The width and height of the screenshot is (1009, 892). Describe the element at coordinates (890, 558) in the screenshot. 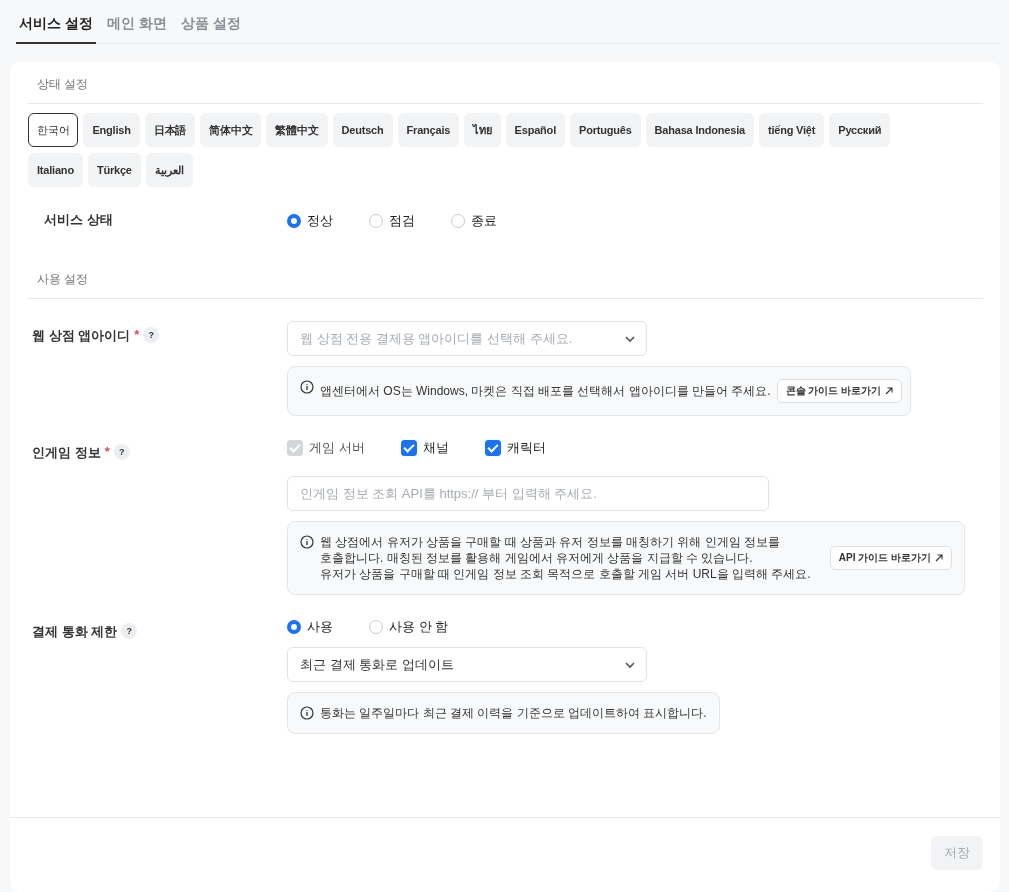

I see `guide-link-button: API 가이드 바로가기` at that location.